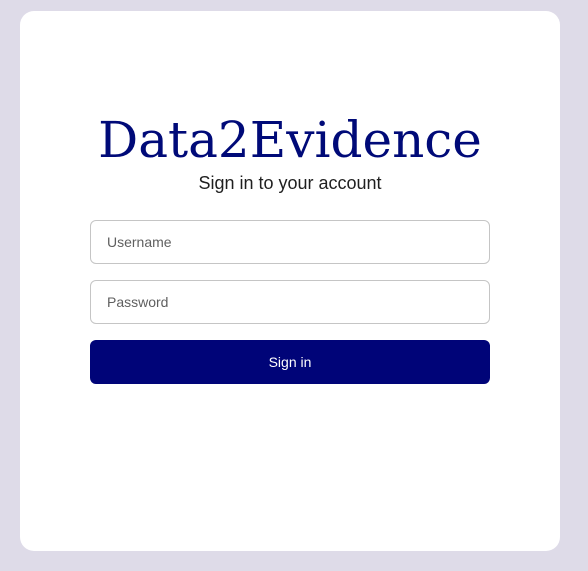 This screenshot has width=588, height=571. Describe the element at coordinates (290, 362) in the screenshot. I see `signin-button: Sign in` at that location.